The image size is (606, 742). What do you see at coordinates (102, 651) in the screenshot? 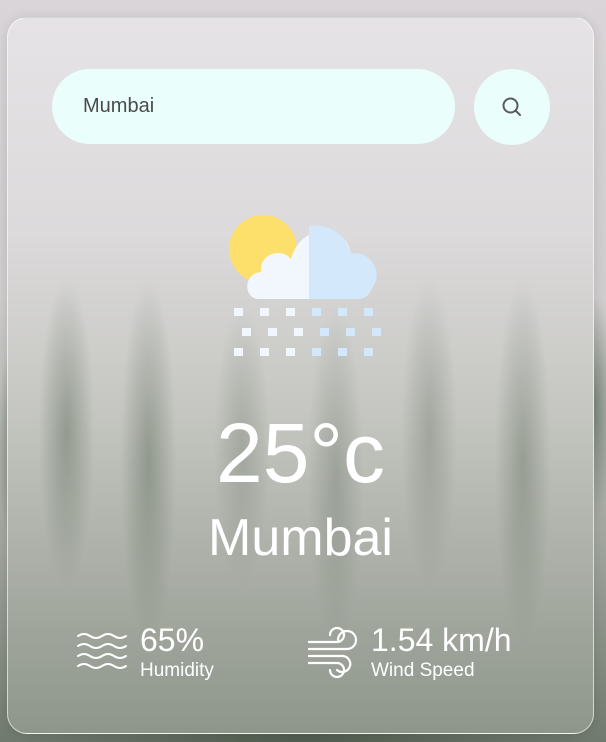
I see `humidity-waves-icon` at bounding box center [102, 651].